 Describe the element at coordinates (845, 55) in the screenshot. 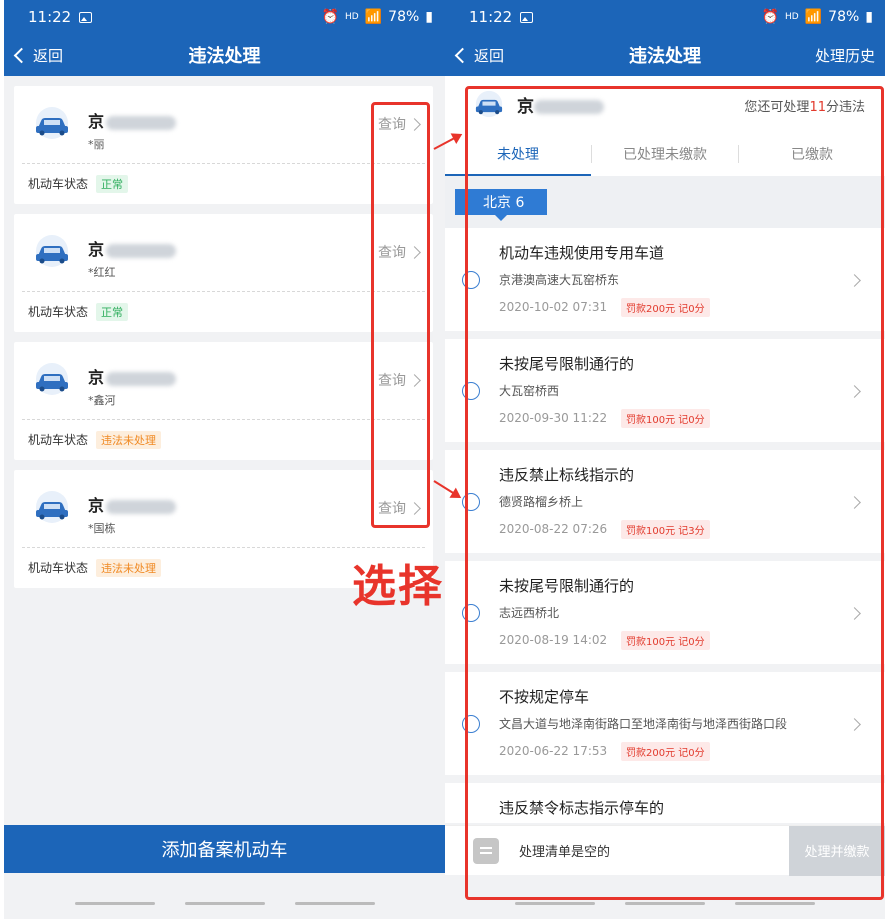

I see `history-link: 处理历史` at that location.